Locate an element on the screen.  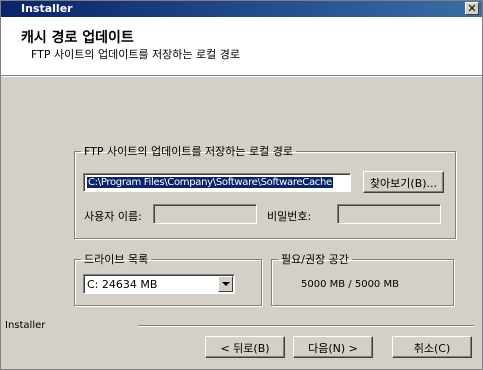
footer-divider is located at coordinates (306, 326).